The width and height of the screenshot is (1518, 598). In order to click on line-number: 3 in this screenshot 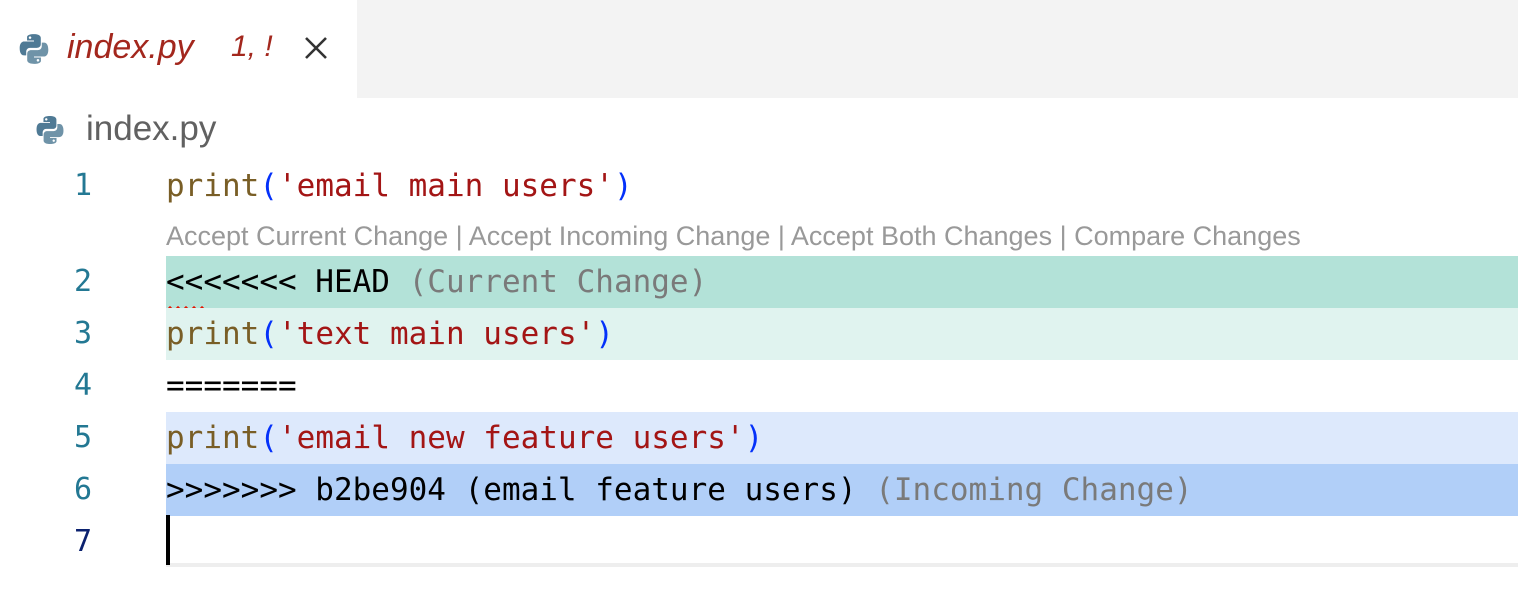, I will do `click(82, 333)`.